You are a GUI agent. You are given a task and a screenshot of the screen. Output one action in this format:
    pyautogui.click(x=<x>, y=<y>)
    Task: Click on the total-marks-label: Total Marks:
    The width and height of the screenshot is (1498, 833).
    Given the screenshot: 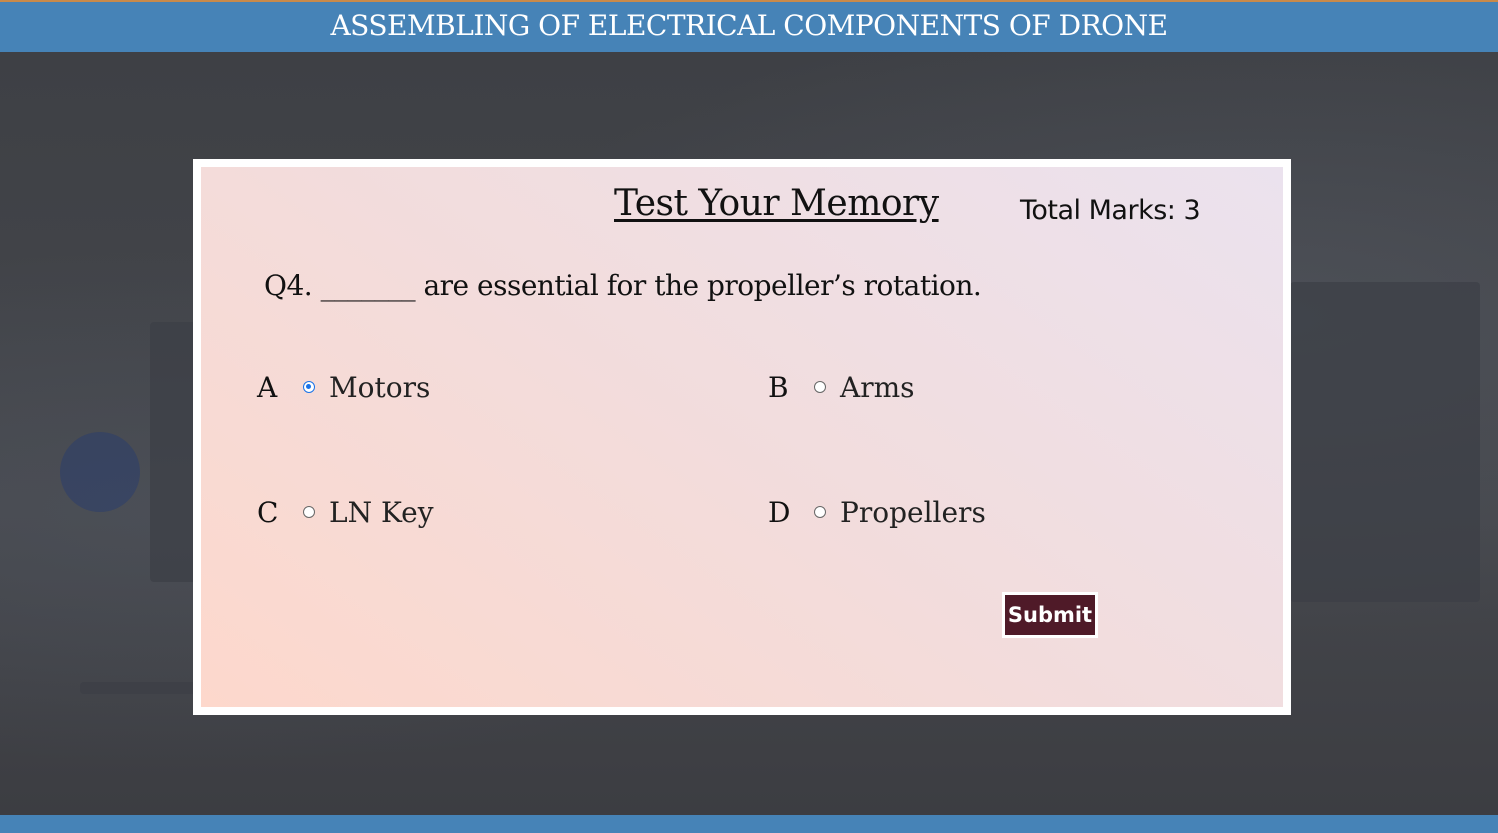 What is the action you would take?
    pyautogui.click(x=1098, y=210)
    